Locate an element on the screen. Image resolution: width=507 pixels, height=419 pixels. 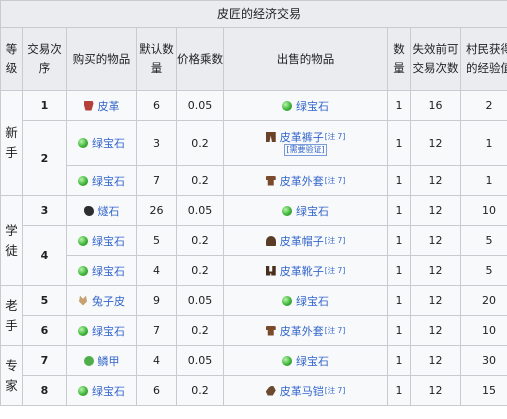
header-max-uses: 失效前可交易次数 is located at coordinates (435, 59).